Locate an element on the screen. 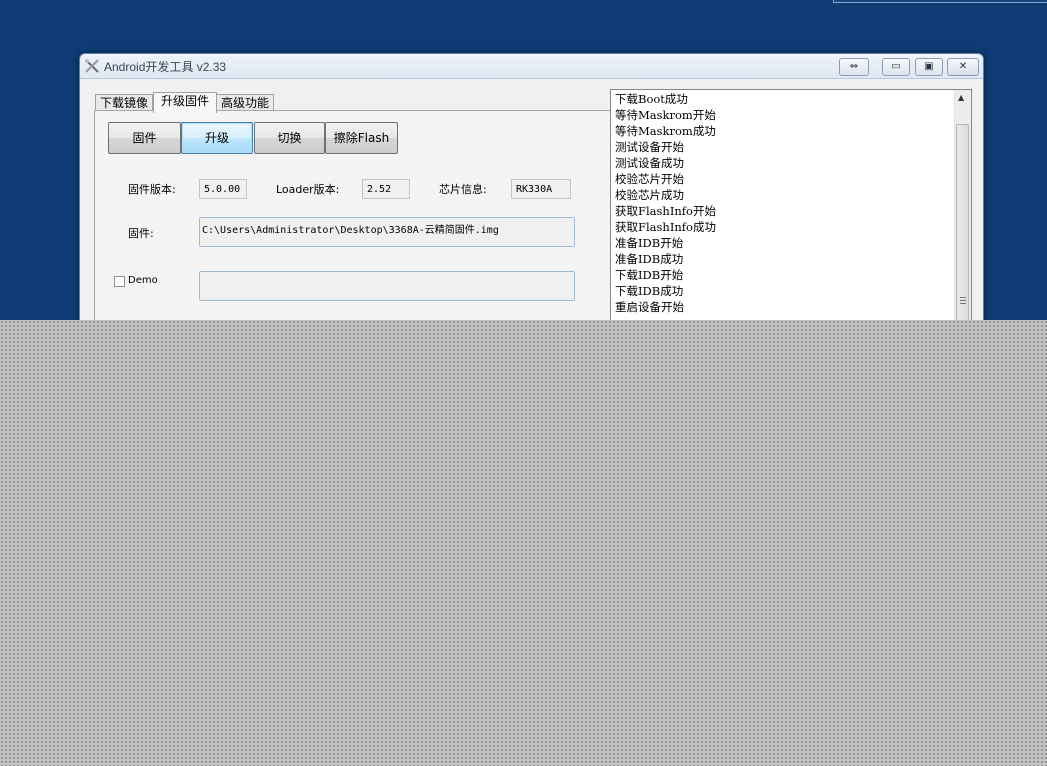 This screenshot has width=1047, height=766. erase-flash-button: 擦除Flash is located at coordinates (361, 138).